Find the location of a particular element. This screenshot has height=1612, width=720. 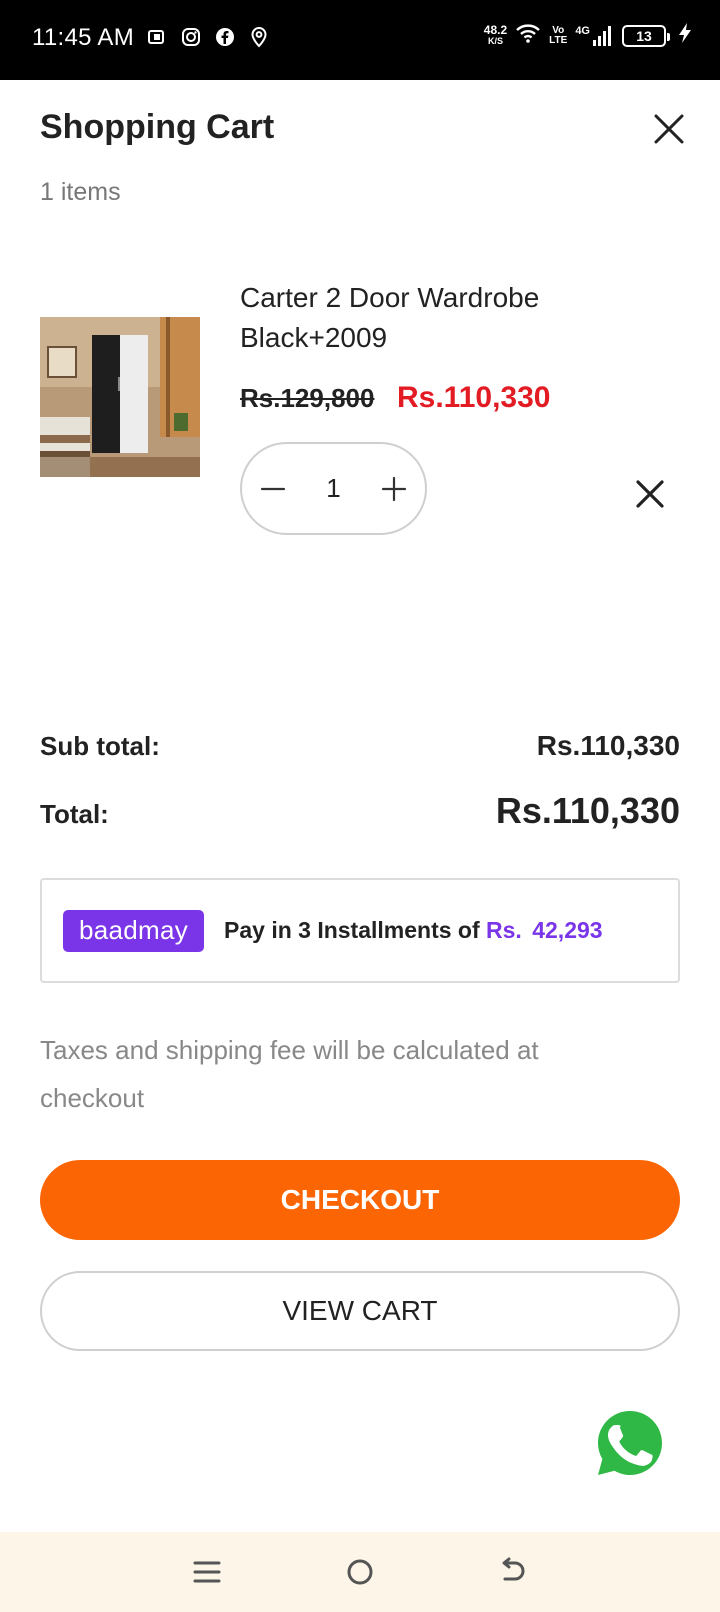

total-label: Total: is located at coordinates (74, 814).